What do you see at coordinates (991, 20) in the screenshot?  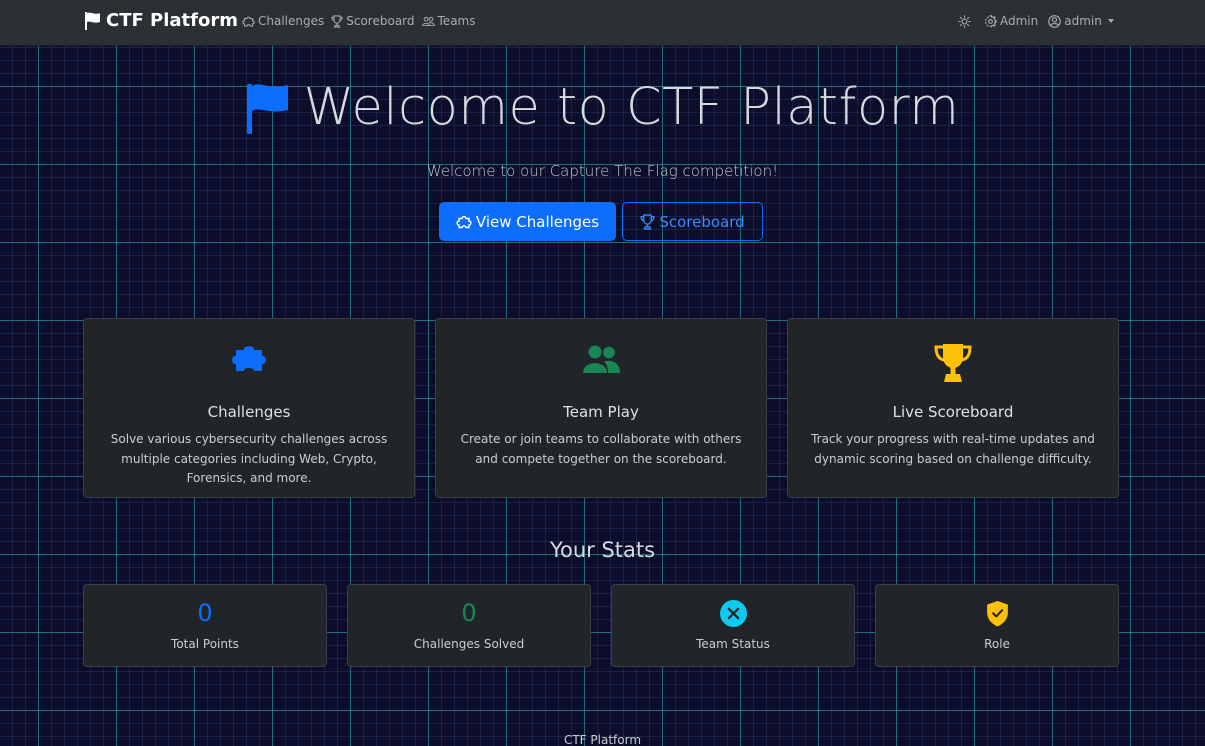 I see `gear-icon` at bounding box center [991, 20].